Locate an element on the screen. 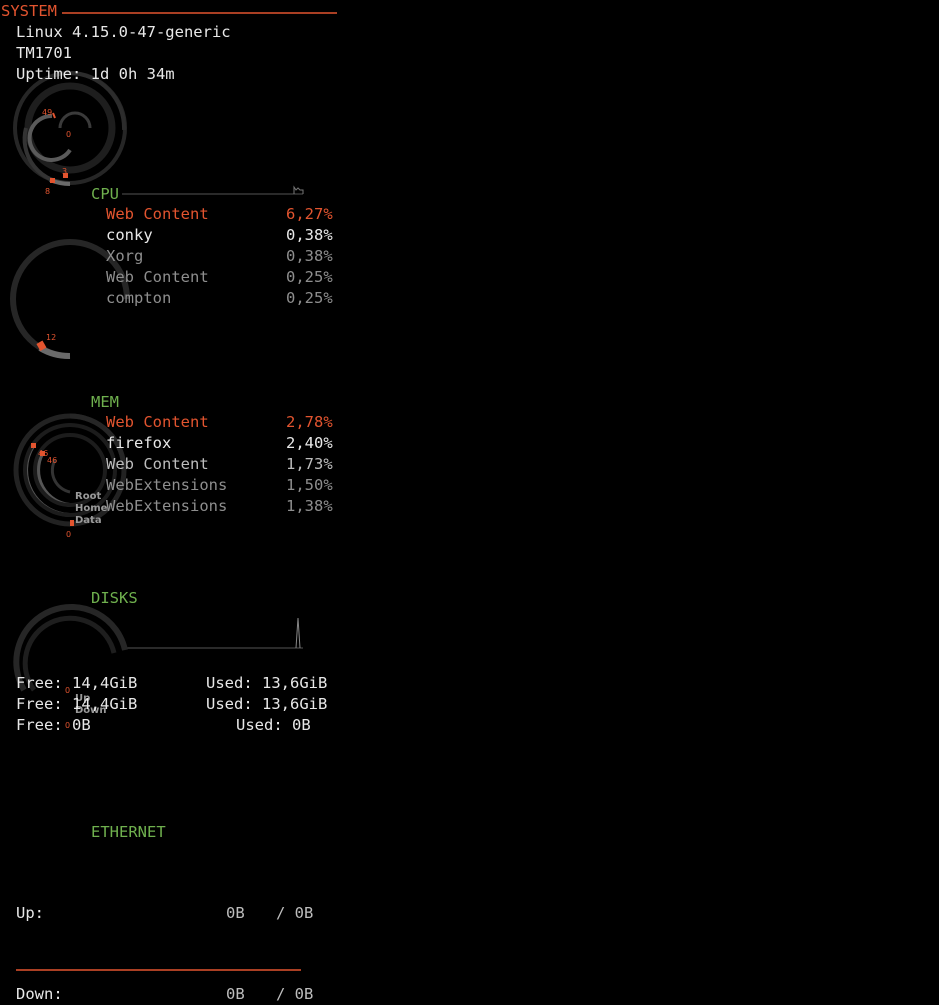  partition-label-home: Home is located at coordinates (91, 508).